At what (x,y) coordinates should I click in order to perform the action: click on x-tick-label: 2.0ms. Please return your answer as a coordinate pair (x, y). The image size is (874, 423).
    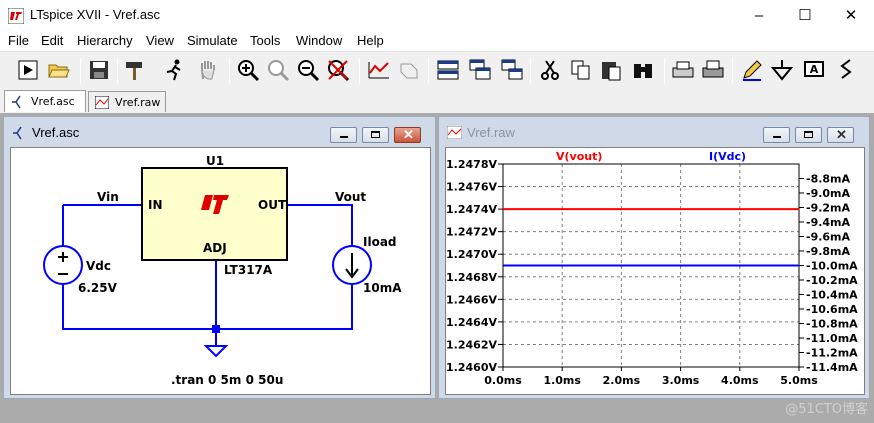
    Looking at the image, I should click on (622, 380).